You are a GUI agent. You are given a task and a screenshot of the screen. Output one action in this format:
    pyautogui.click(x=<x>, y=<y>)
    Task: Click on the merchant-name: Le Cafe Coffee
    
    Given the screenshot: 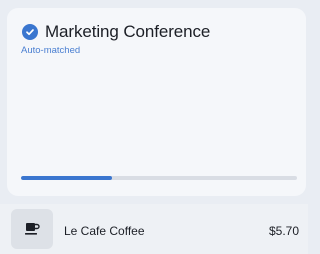 What is the action you would take?
    pyautogui.click(x=104, y=231)
    